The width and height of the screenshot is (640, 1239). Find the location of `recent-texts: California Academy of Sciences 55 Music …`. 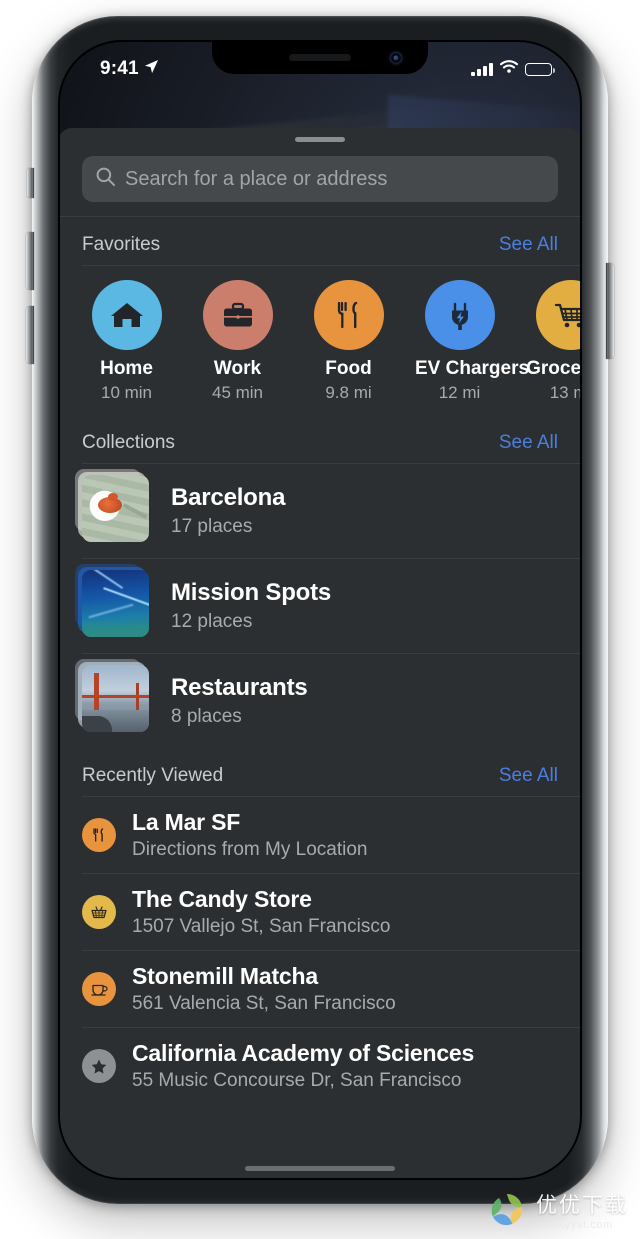

recent-texts: California Academy of Sciences 55 Music … is located at coordinates (345, 1066).